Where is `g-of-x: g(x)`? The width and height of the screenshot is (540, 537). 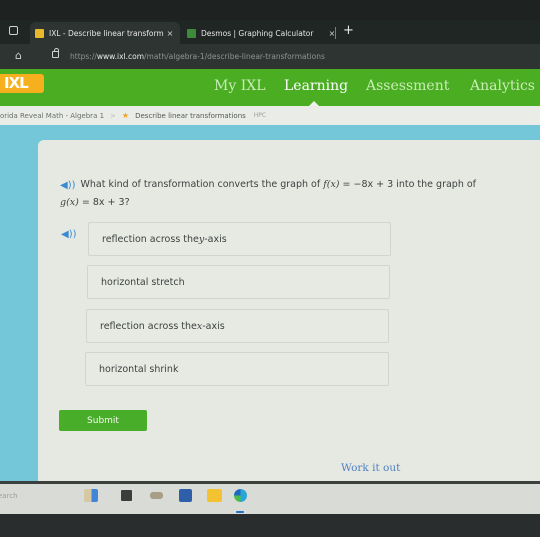 g-of-x: g(x) is located at coordinates (69, 202).